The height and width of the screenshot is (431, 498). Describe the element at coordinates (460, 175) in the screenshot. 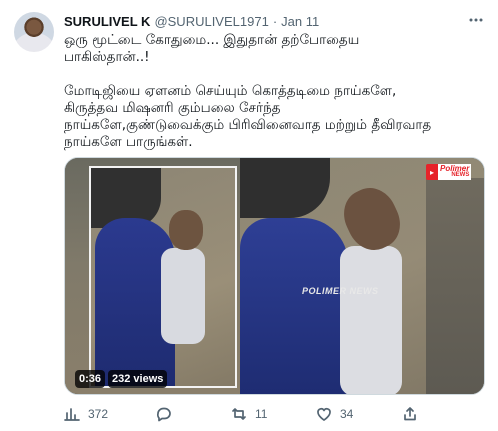

I see `logo-subtext: NEWS` at that location.